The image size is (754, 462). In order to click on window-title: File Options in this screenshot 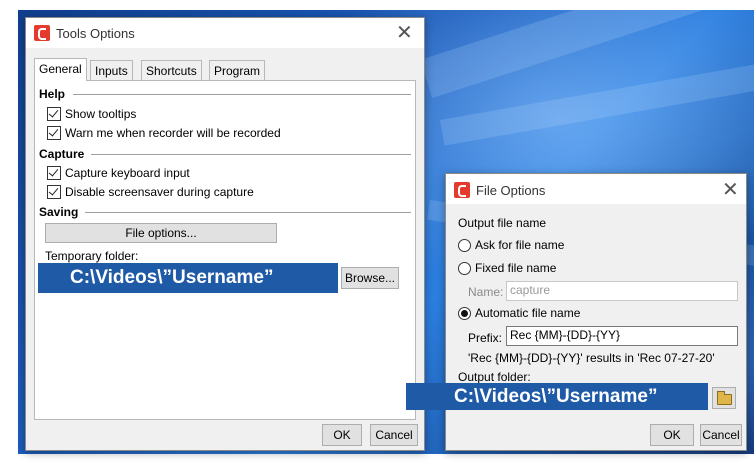, I will do `click(511, 190)`.